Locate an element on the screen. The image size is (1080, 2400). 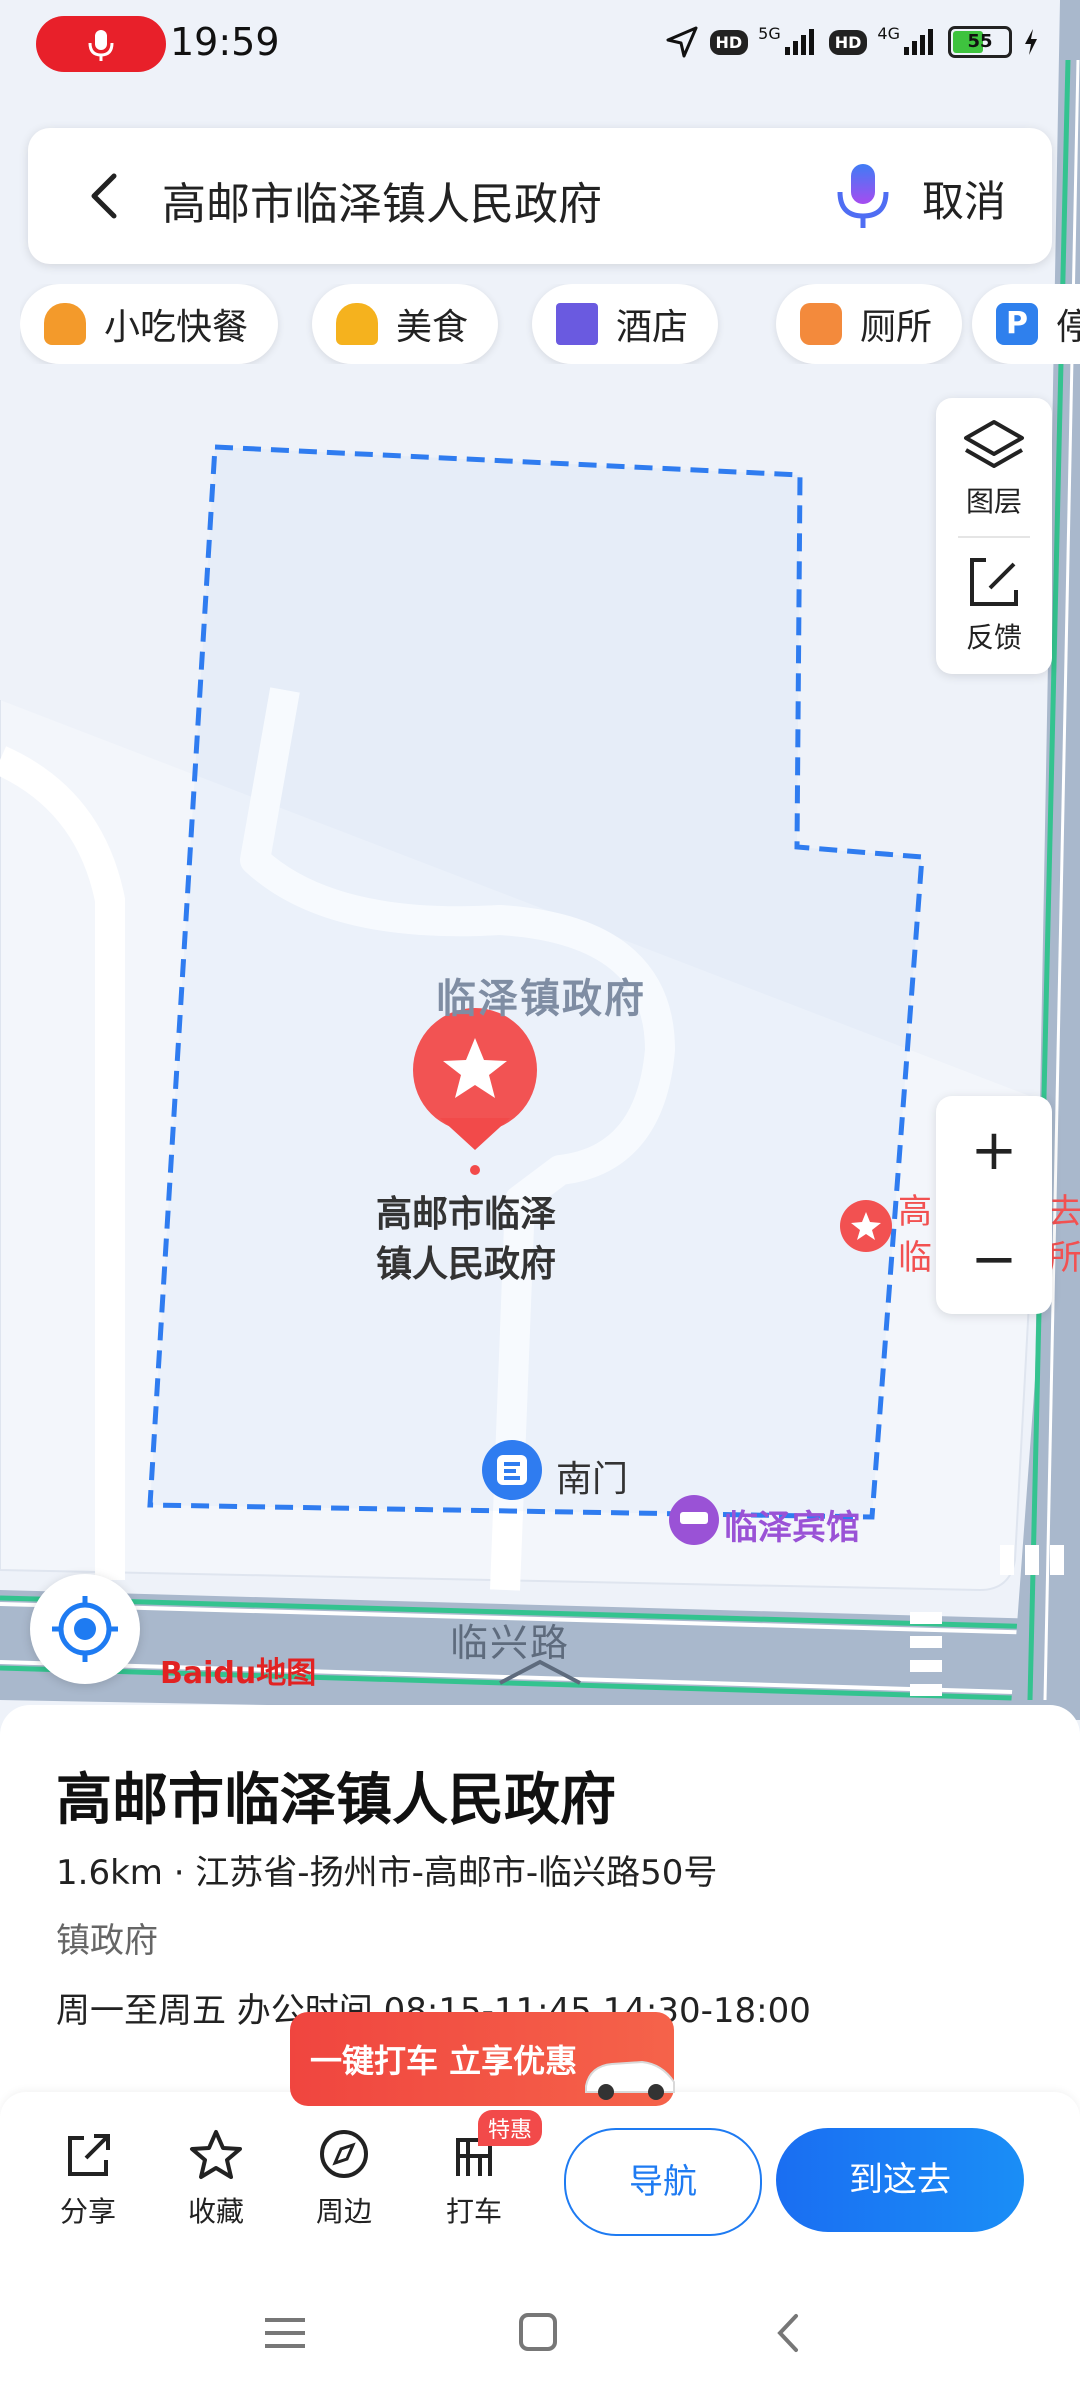
favorite-label: 收藏 is located at coordinates (215, 2211).